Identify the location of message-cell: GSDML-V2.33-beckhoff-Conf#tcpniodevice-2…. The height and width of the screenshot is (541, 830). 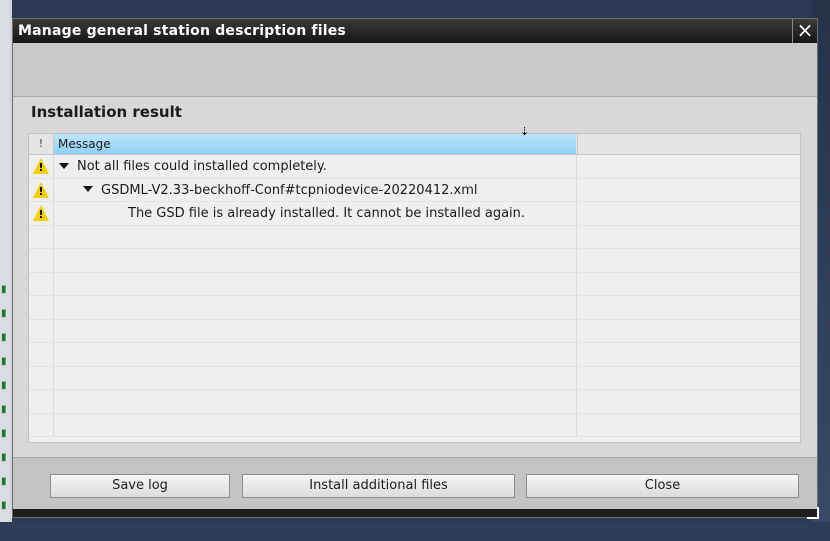
(280, 190).